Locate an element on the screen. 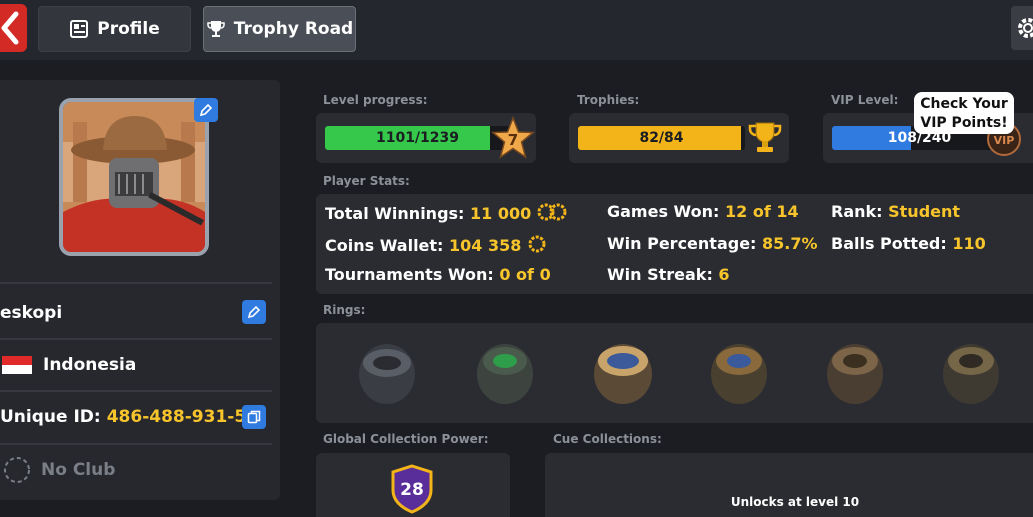  coin-icon is located at coordinates (537, 244).